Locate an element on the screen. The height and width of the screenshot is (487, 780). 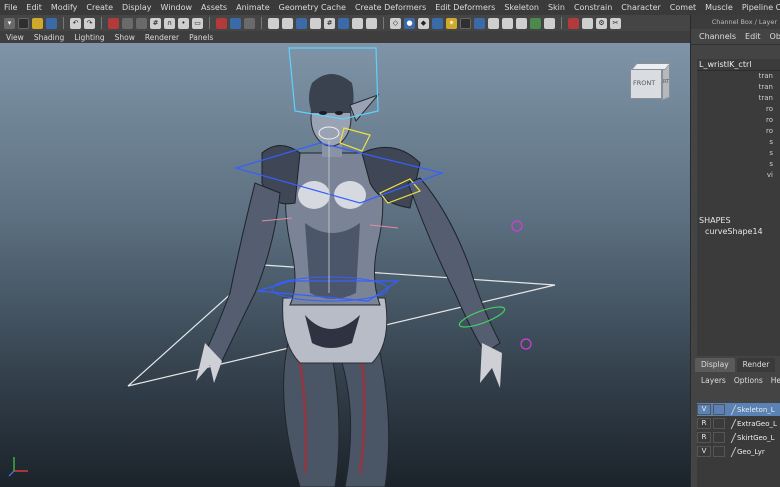
menu-edit: Edit is located at coordinates (34, 7).